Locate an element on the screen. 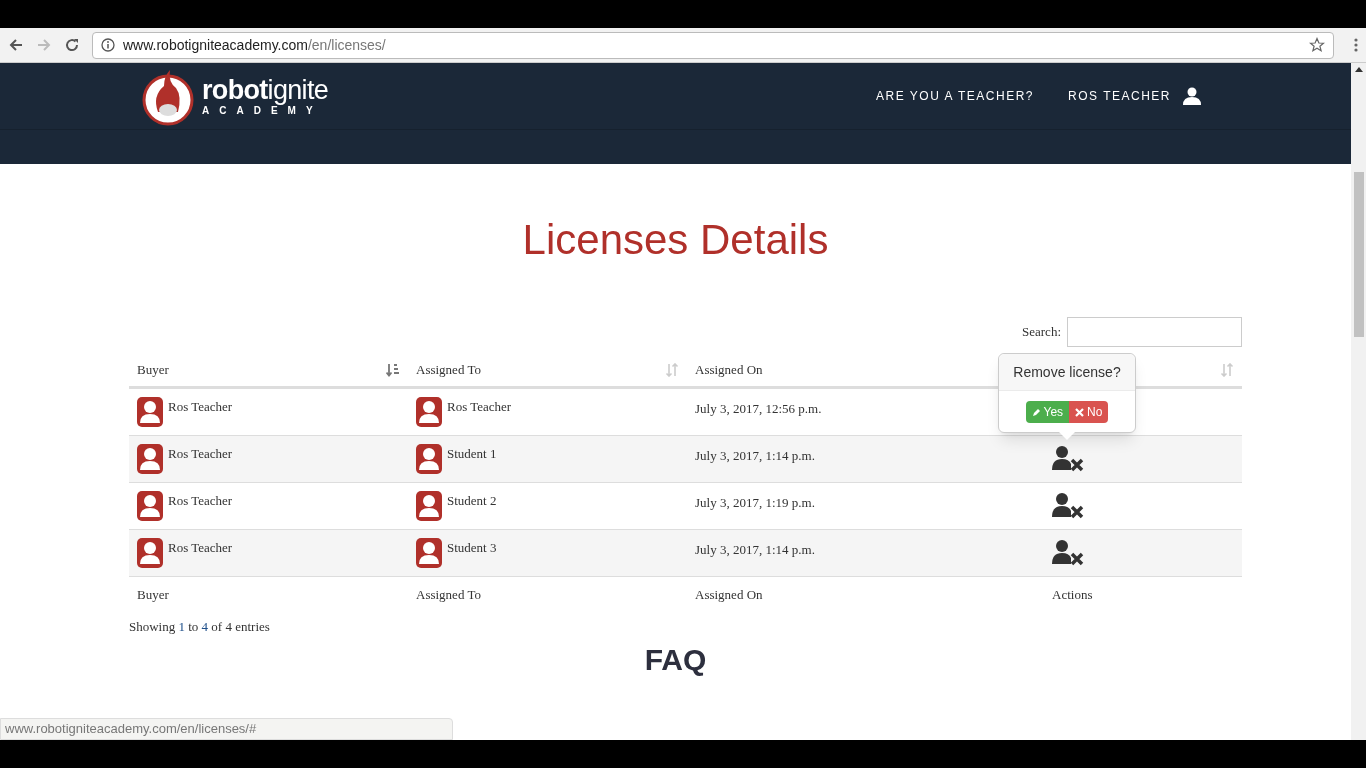 This screenshot has height=768, width=1366. table-cell-text: Student 1 is located at coordinates (472, 454).